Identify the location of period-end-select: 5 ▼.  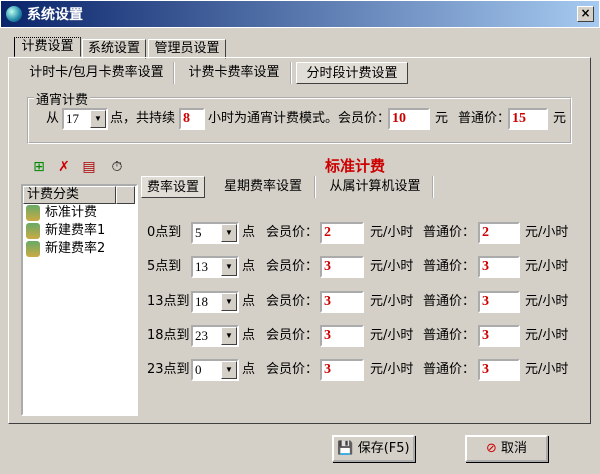
(215, 233).